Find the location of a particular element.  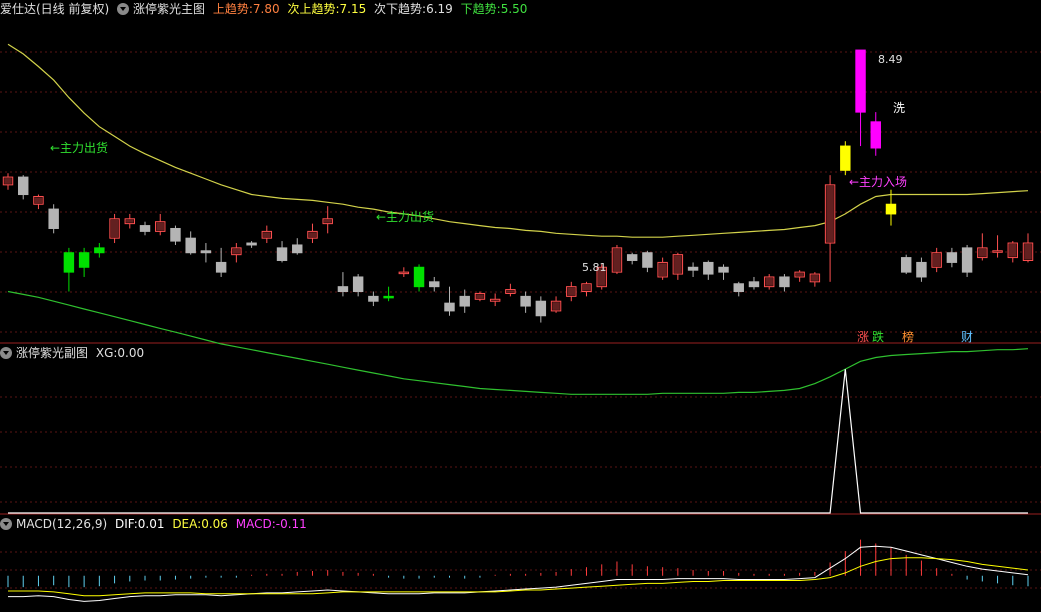

macd-pane is located at coordinates (518, 570).